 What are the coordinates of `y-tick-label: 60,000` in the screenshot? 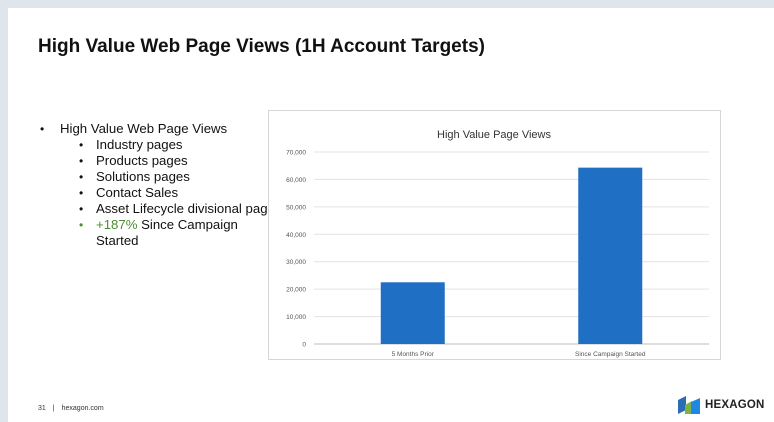 It's located at (296, 180).